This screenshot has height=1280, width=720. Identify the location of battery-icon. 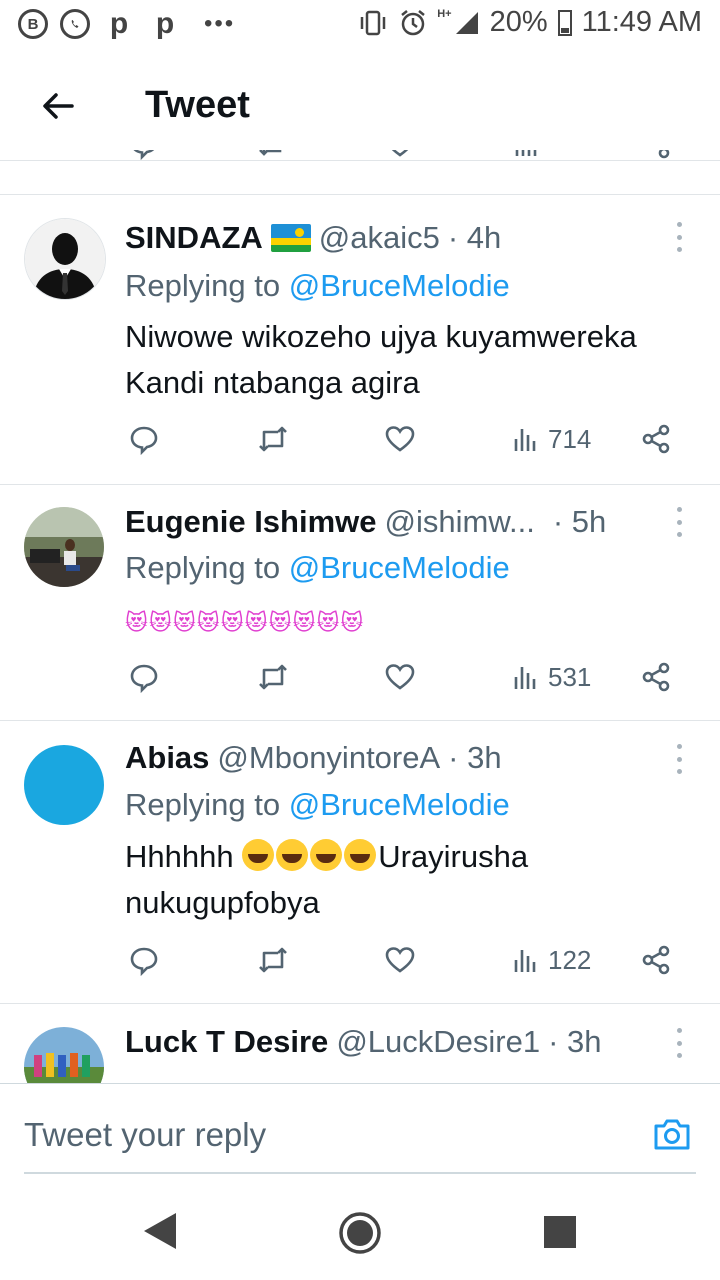
(564, 22).